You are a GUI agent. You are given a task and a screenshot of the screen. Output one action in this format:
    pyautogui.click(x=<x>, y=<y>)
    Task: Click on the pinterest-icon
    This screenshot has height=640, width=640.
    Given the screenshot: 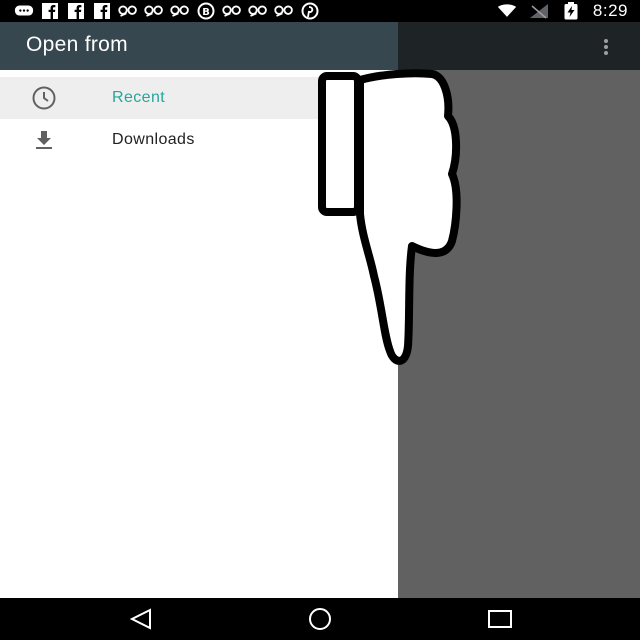 What is the action you would take?
    pyautogui.click(x=310, y=11)
    